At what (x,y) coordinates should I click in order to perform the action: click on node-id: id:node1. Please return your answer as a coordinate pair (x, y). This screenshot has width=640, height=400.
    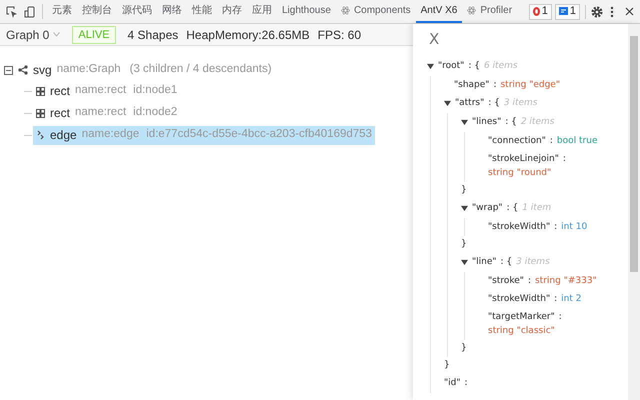
    Looking at the image, I should click on (155, 90).